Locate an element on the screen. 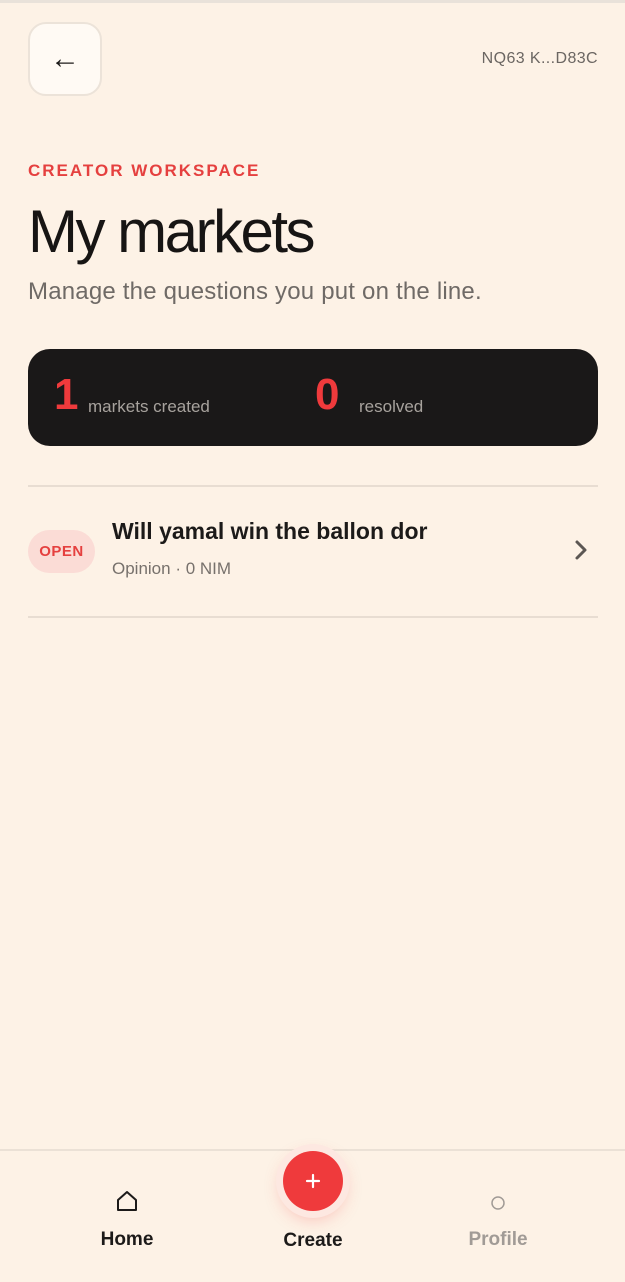 Image resolution: width=625 pixels, height=1282 pixels. nav-profile: Profile is located at coordinates (498, 1216).